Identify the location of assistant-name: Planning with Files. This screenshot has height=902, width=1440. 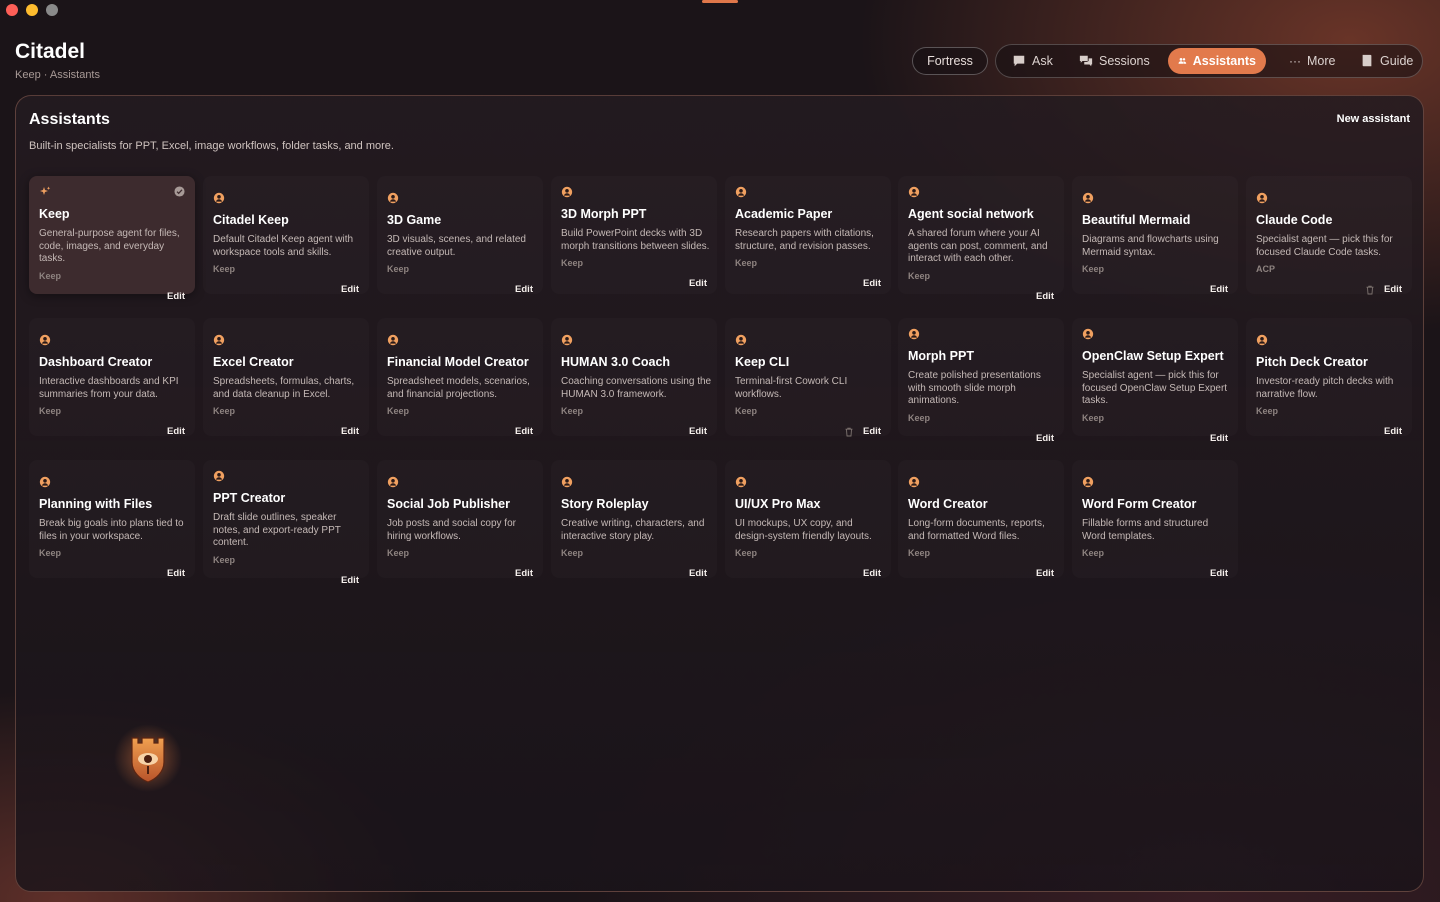
(96, 504).